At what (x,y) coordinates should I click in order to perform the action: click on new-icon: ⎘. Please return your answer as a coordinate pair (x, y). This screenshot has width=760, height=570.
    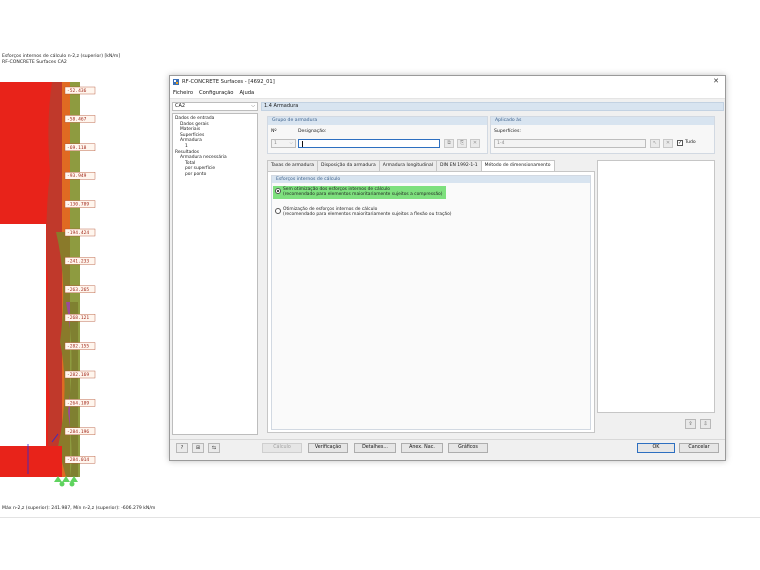
    Looking at the image, I should click on (462, 143).